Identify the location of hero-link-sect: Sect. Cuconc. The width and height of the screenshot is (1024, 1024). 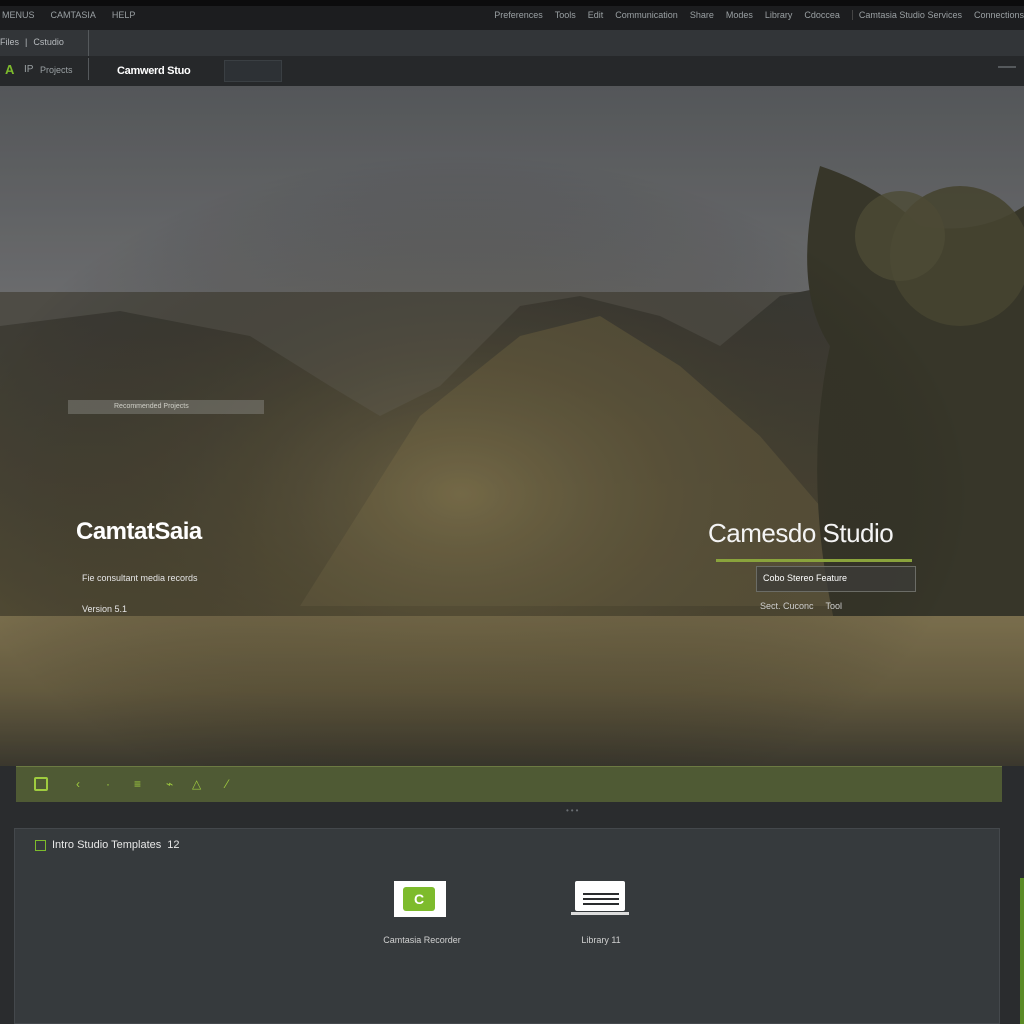
(787, 606).